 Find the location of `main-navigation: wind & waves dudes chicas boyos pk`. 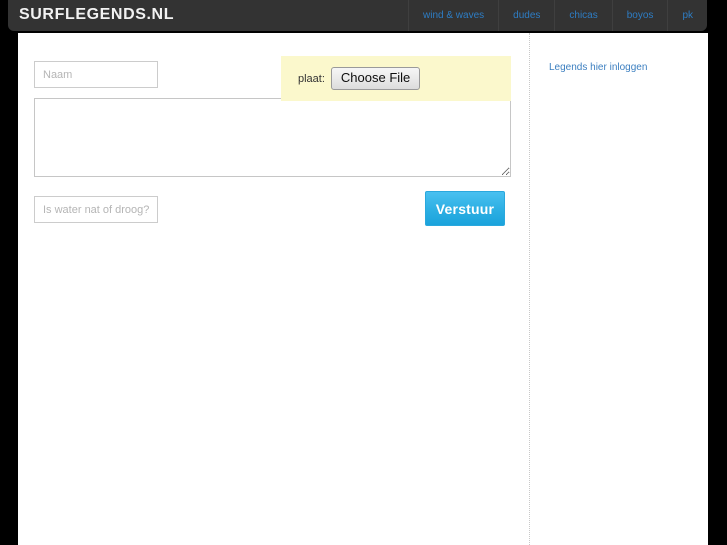

main-navigation: wind & waves dudes chicas boyos pk is located at coordinates (557, 15).